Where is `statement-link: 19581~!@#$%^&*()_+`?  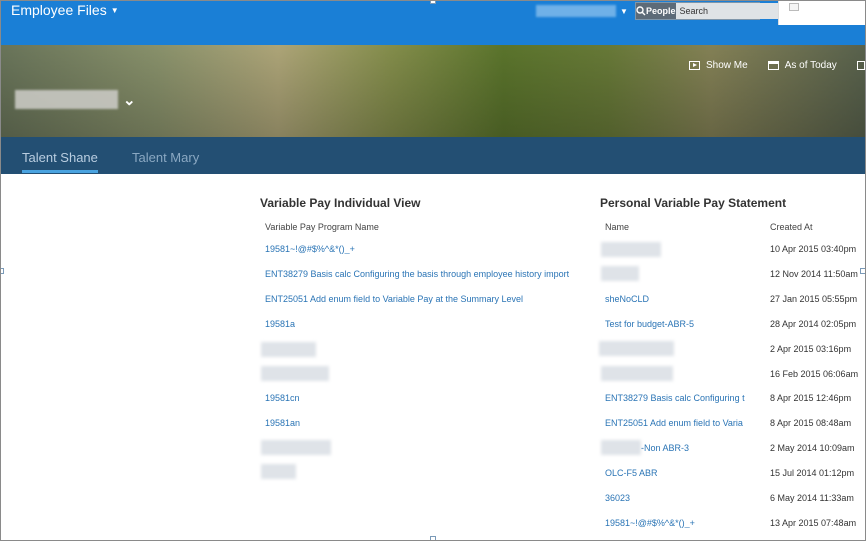 statement-link: 19581~!@#$%^&*()_+ is located at coordinates (682, 523).